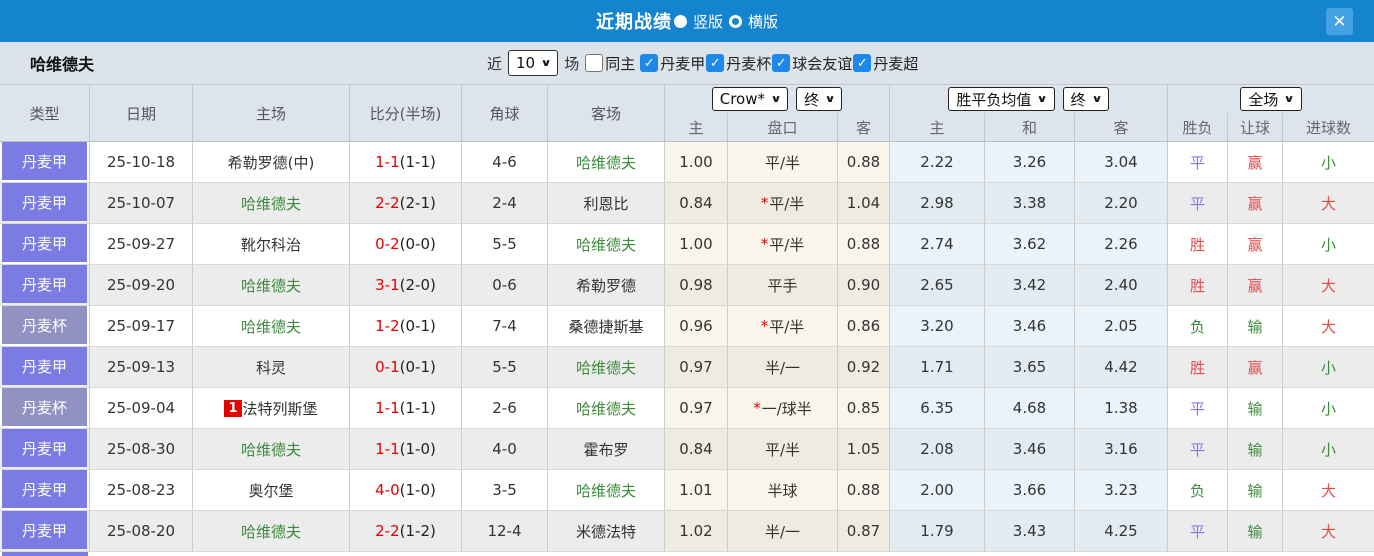  I want to click on odds-company-select: Crow* ∨, so click(750, 99).